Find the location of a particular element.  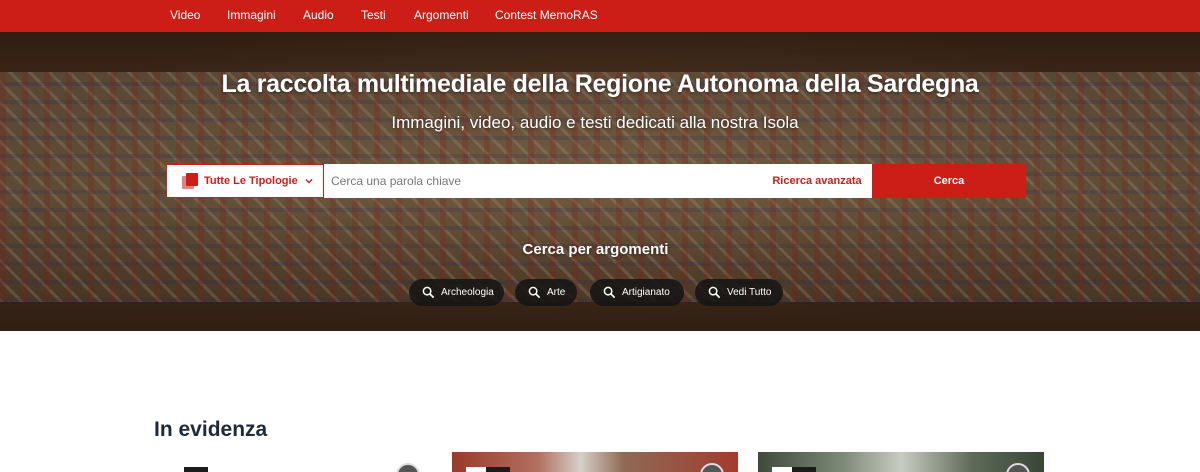

search-button: Cerca is located at coordinates (949, 181).